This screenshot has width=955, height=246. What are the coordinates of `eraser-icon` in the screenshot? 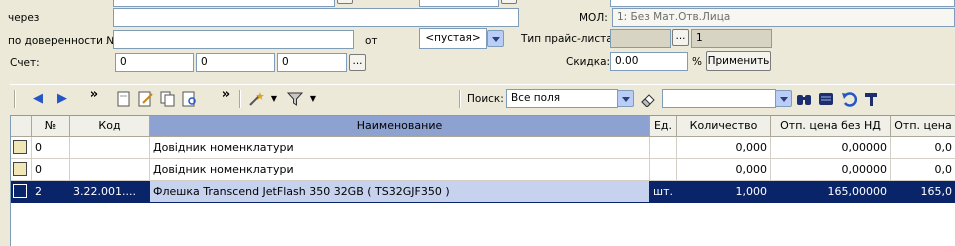 It's located at (648, 99).